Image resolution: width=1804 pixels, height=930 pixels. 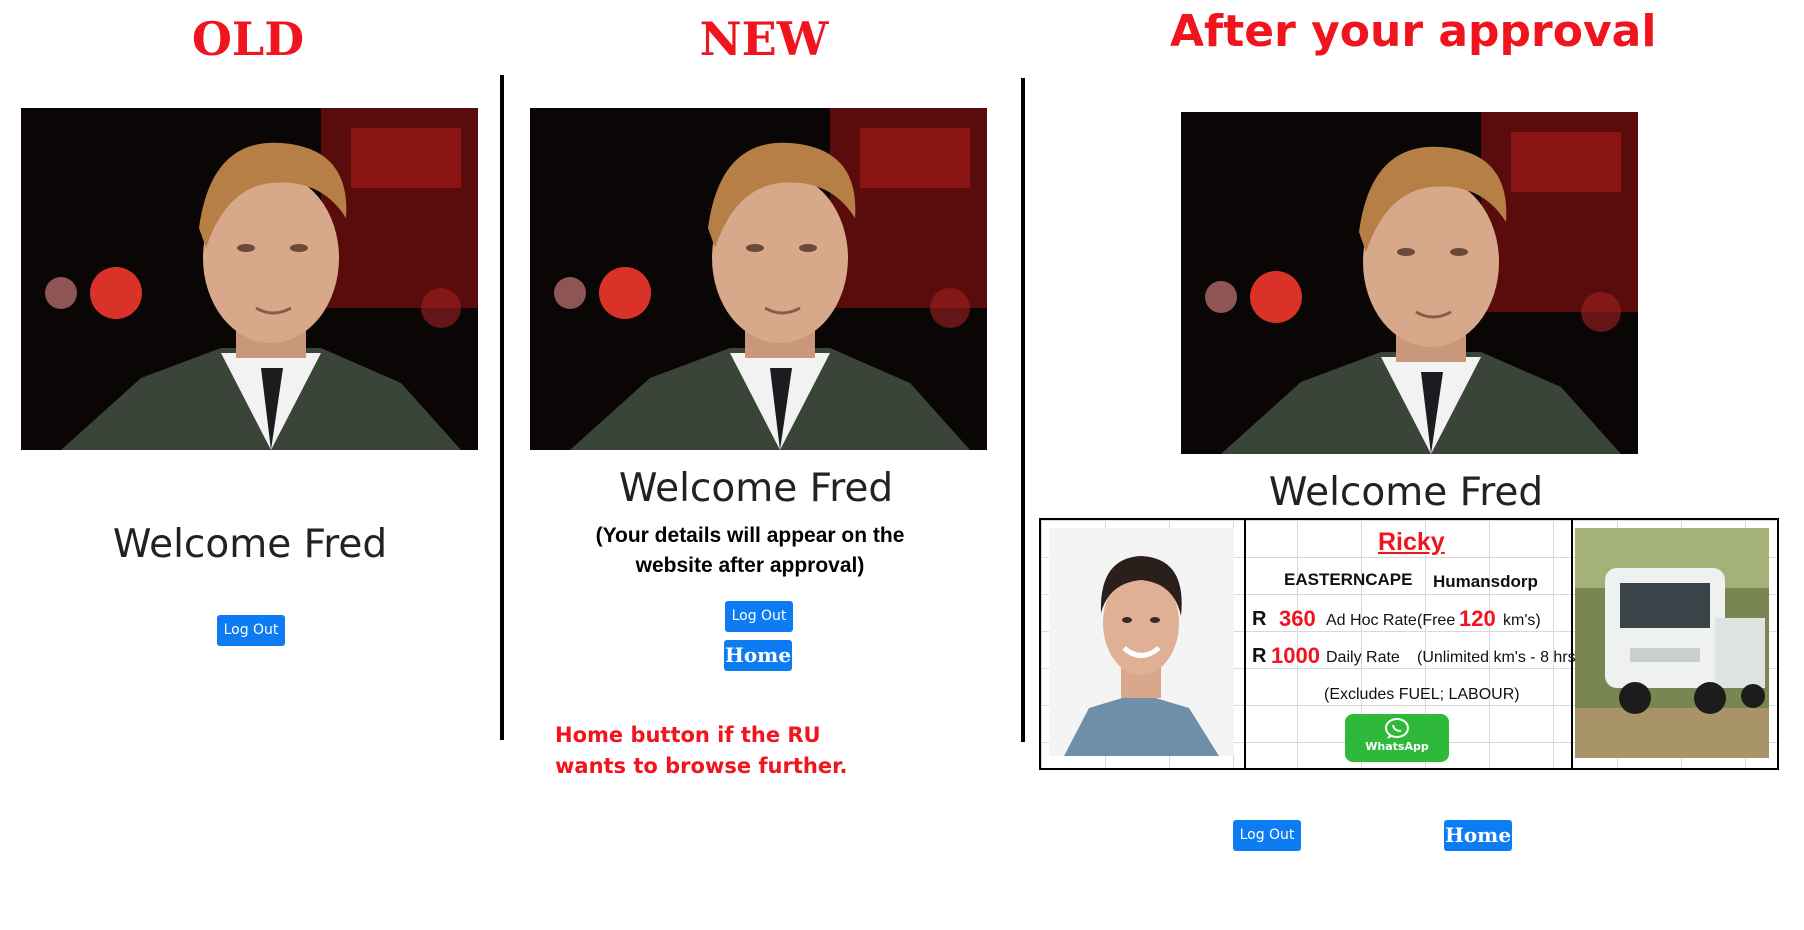 What do you see at coordinates (1522, 620) in the screenshot?
I see `free-km-suffix: km's)` at bounding box center [1522, 620].